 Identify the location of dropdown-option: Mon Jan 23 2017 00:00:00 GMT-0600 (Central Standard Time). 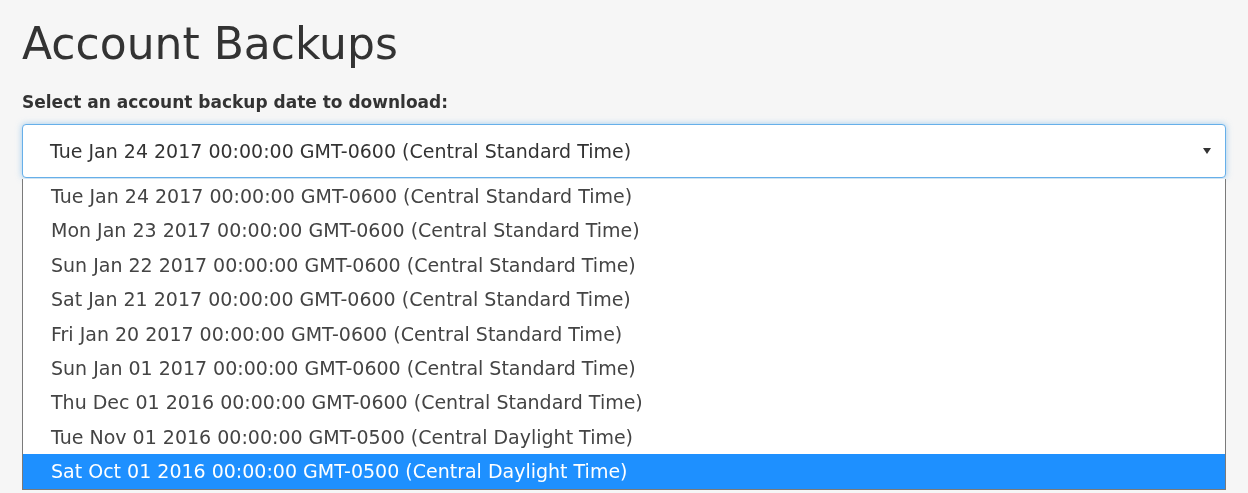
(624, 230).